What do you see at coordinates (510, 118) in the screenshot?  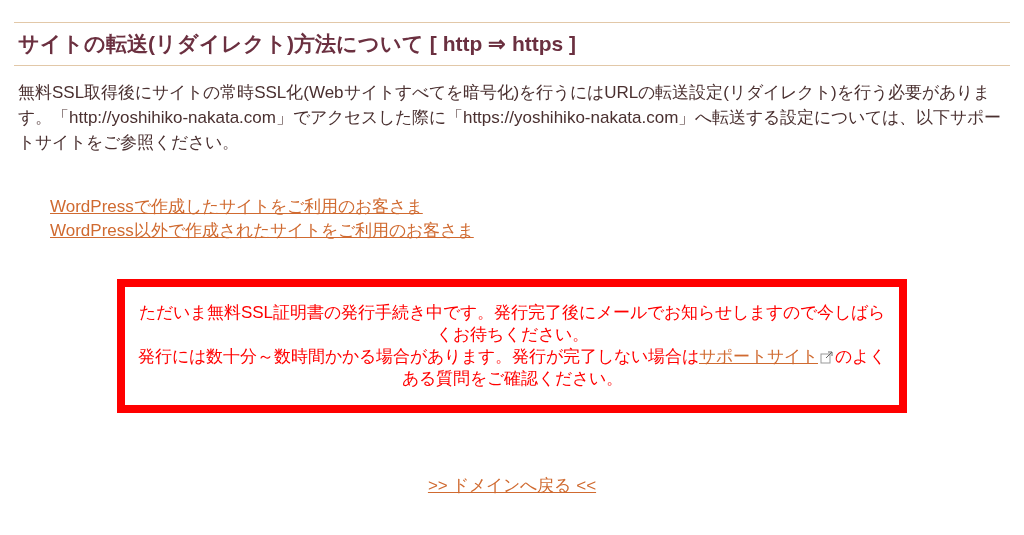 I see `intro-paragraph: 無料SSL取得後にサイトの常時SSL化(Webサイトすべてを暗号化)を行うにはURLの転送設定(リダイレクト)を行う必要があります。「http://yoshihiko-nakata.com」でアクセスした際に「https://yoshihiko-nakata.com」へ転送する設定については、以下サポートサイトをご参照ください。` at bounding box center [510, 118].